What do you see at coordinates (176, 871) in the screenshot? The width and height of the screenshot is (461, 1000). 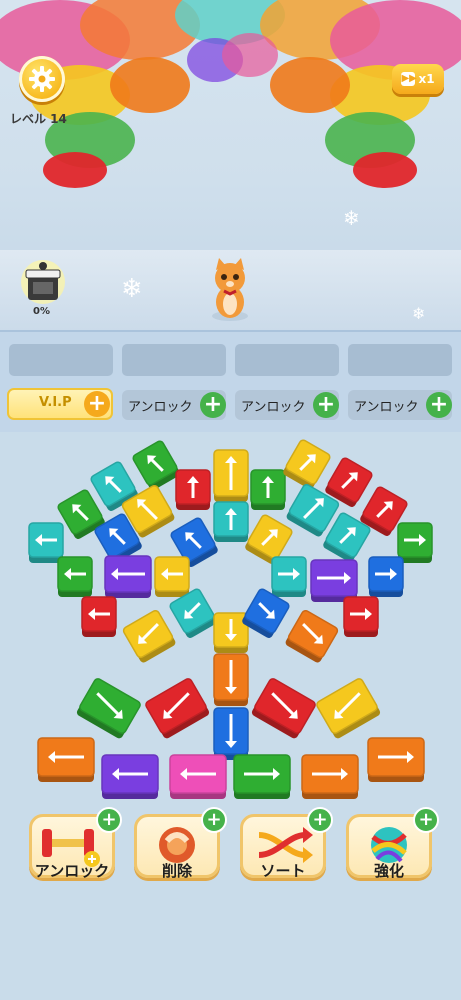 I see `tool-delete-label: 削除` at bounding box center [176, 871].